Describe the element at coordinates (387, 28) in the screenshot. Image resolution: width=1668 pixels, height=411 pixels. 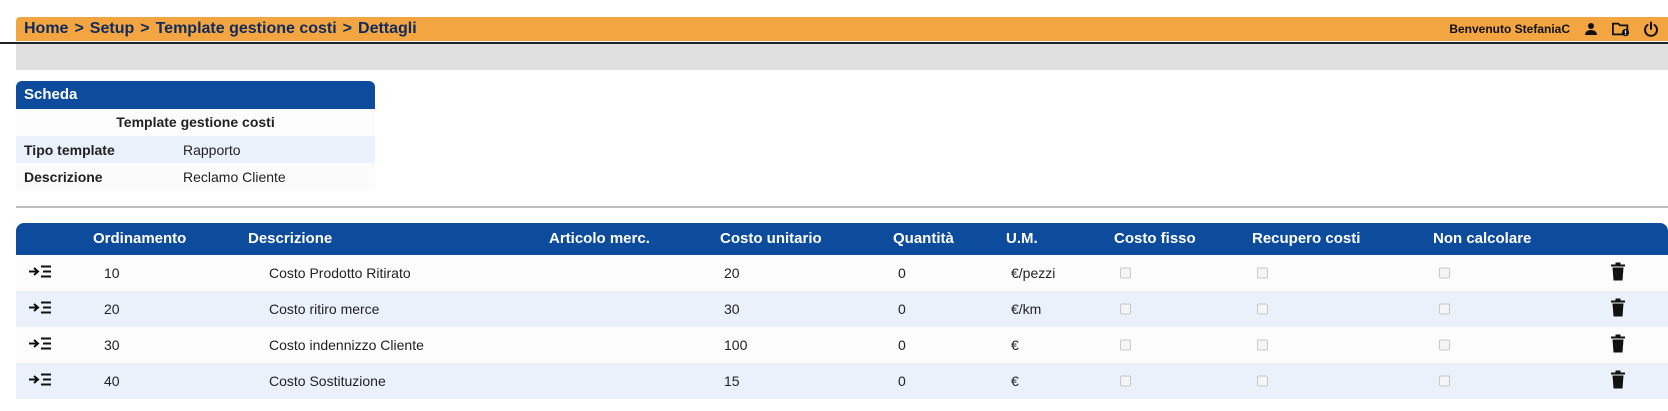
I see `breadcrumb-current: Dettagli` at that location.